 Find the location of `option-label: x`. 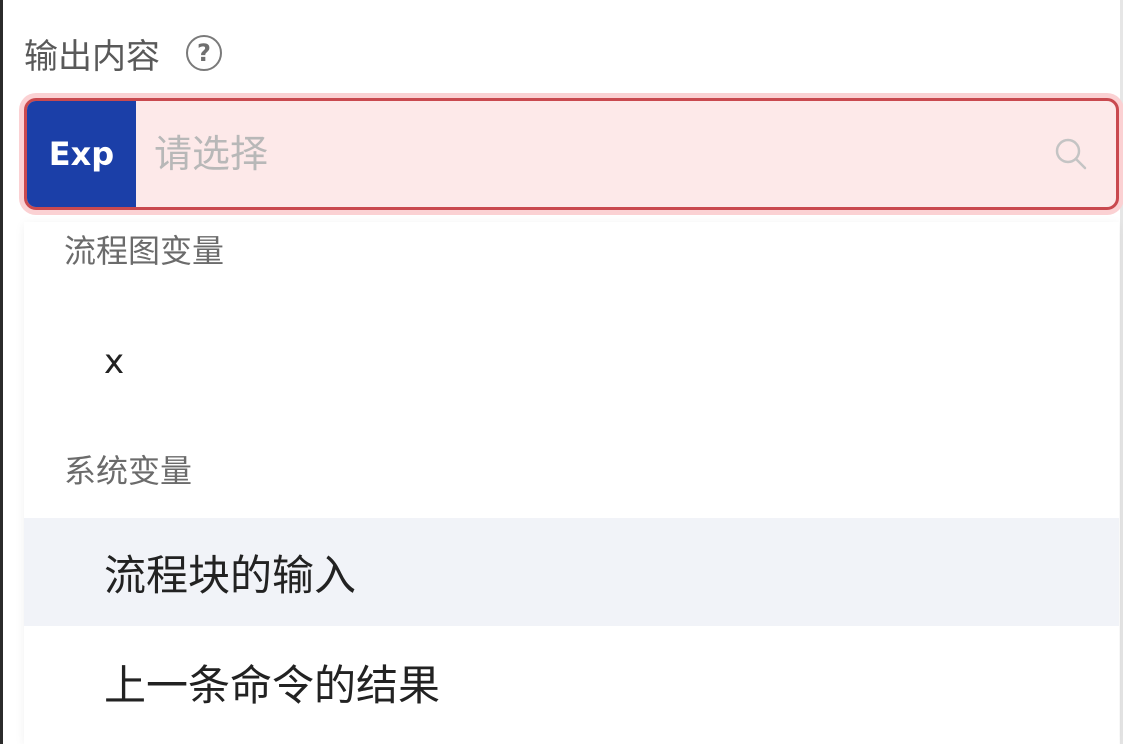

option-label: x is located at coordinates (114, 362).